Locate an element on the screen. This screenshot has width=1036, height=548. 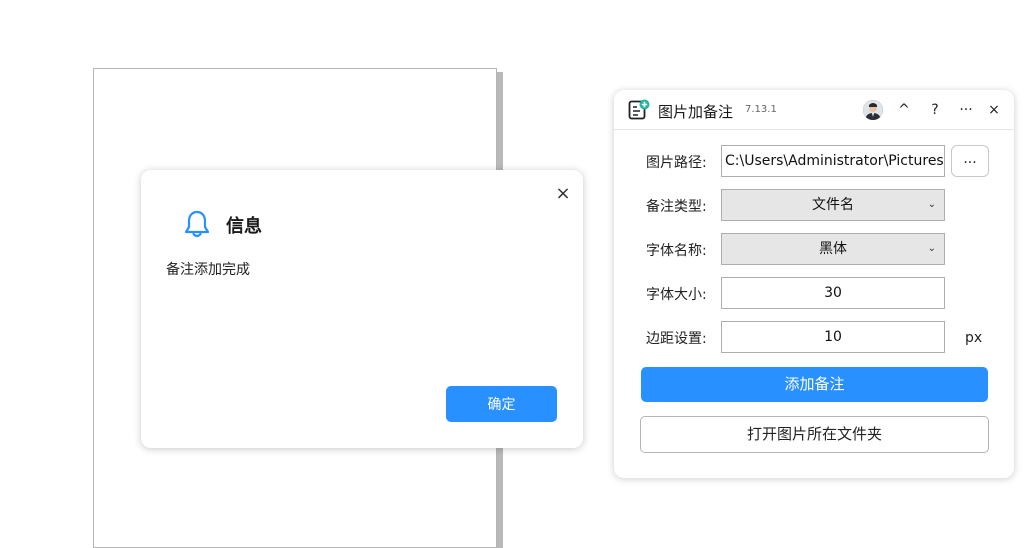
note-type-select: 文件名 ⌄ is located at coordinates (833, 205).